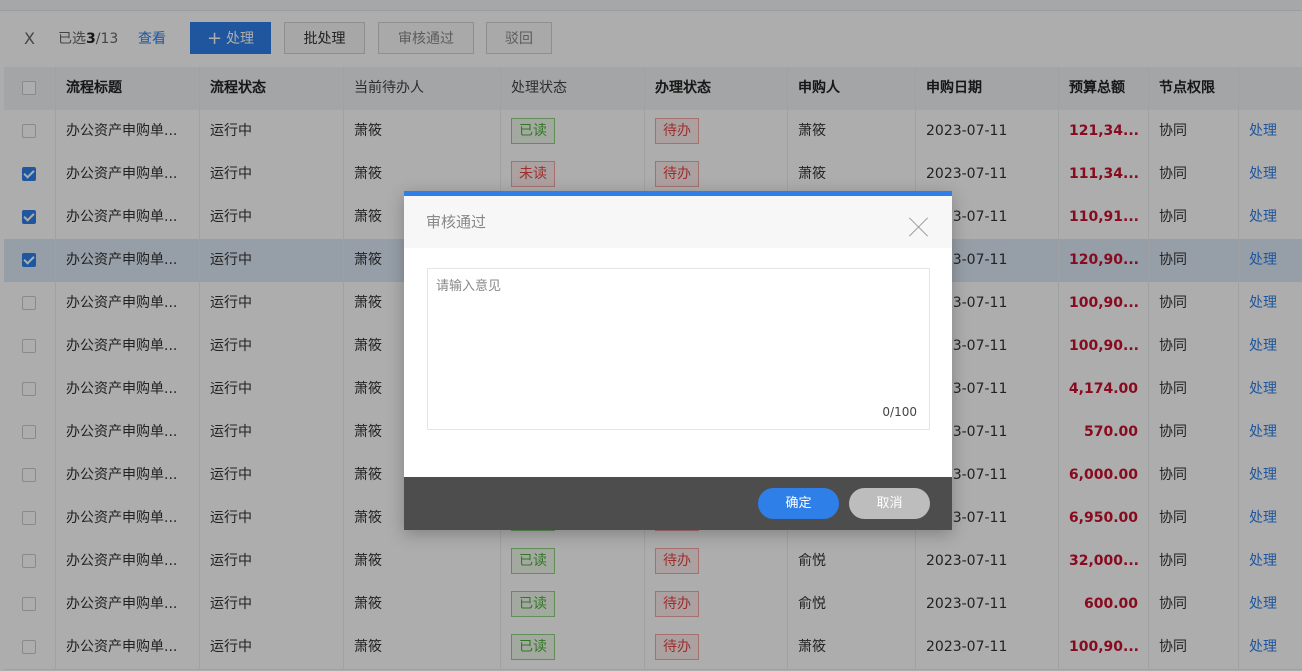 The width and height of the screenshot is (1302, 671). Describe the element at coordinates (678, 503) in the screenshot. I see `dialog-footer: 确定 取消` at that location.